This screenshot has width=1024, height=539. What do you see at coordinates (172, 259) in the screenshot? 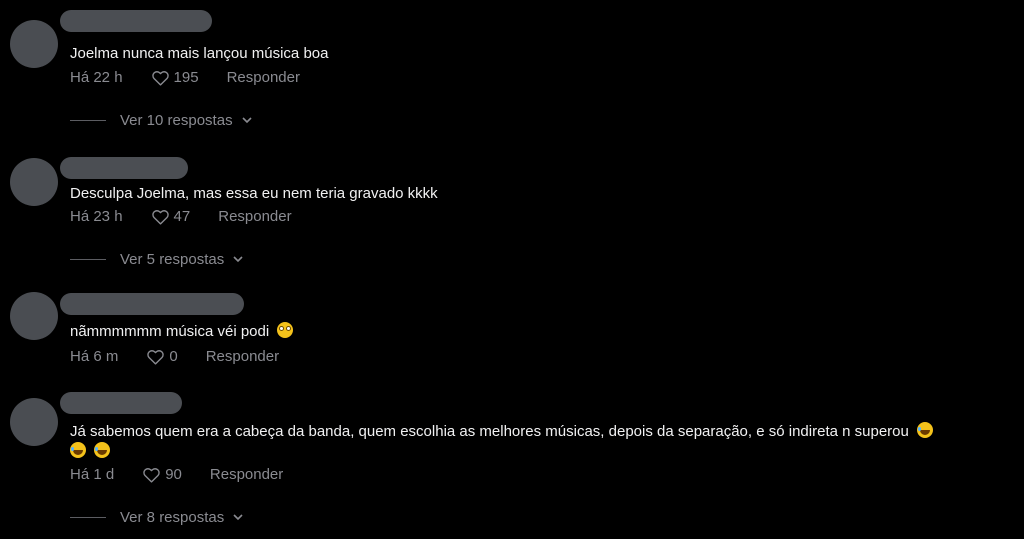
I see `view-replies-label: Ver 5 respostas` at bounding box center [172, 259].